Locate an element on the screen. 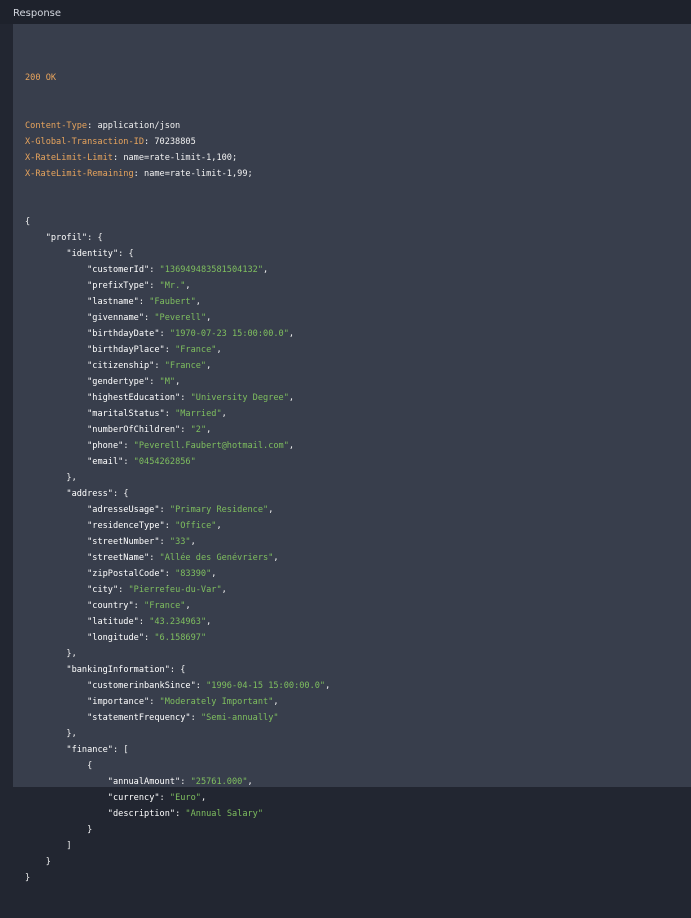  json-line: "annualAmount": "25761.000", is located at coordinates (177, 782).